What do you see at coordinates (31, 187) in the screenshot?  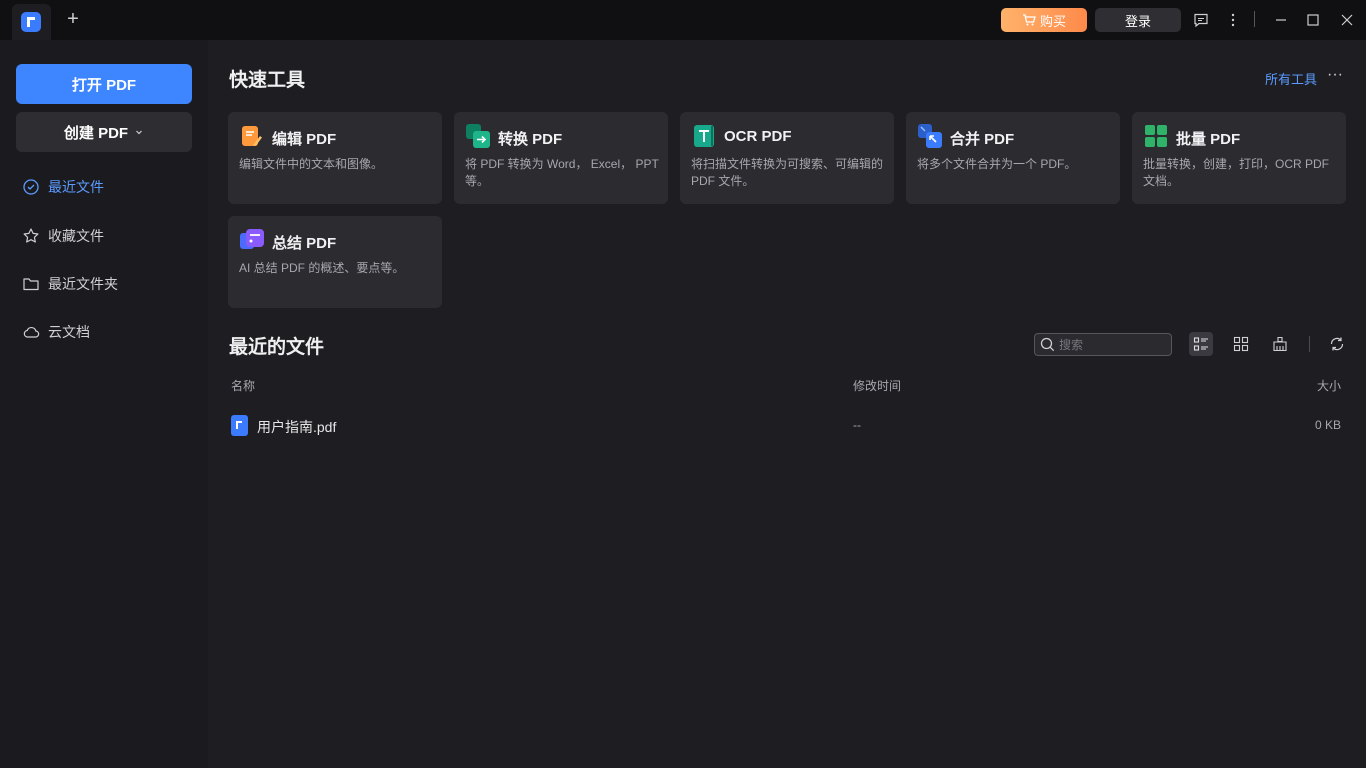 I see `clock-icon` at bounding box center [31, 187].